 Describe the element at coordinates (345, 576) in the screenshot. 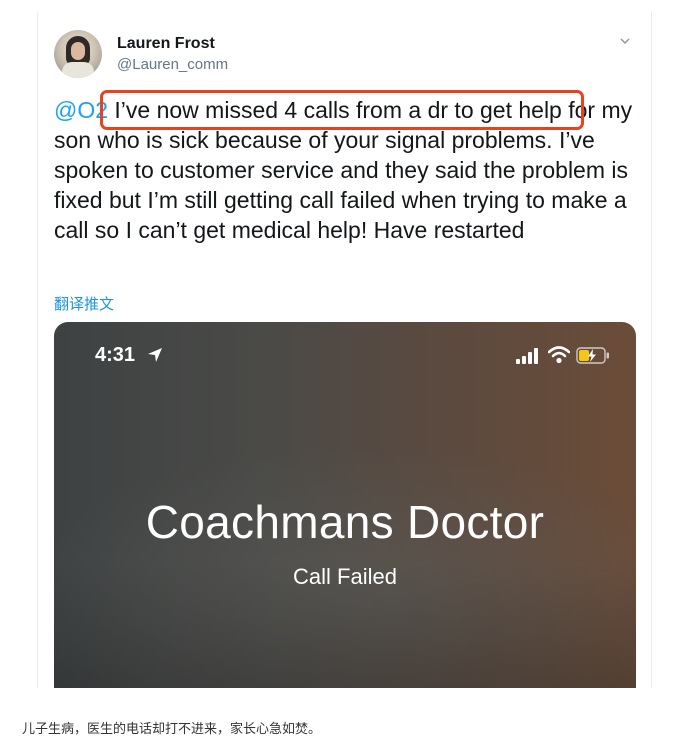

I see `call-status: Call Failed` at that location.